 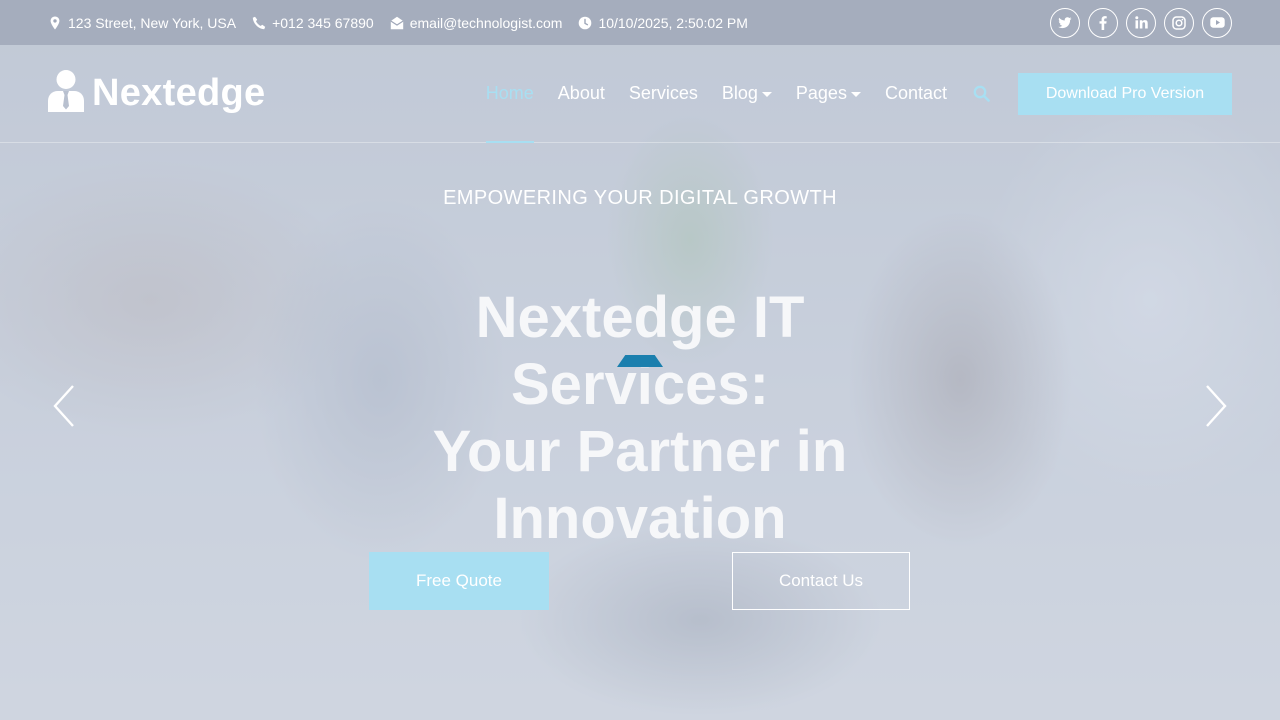 What do you see at coordinates (1125, 93) in the screenshot?
I see `download-pro-button: Download Pro Version` at bounding box center [1125, 93].